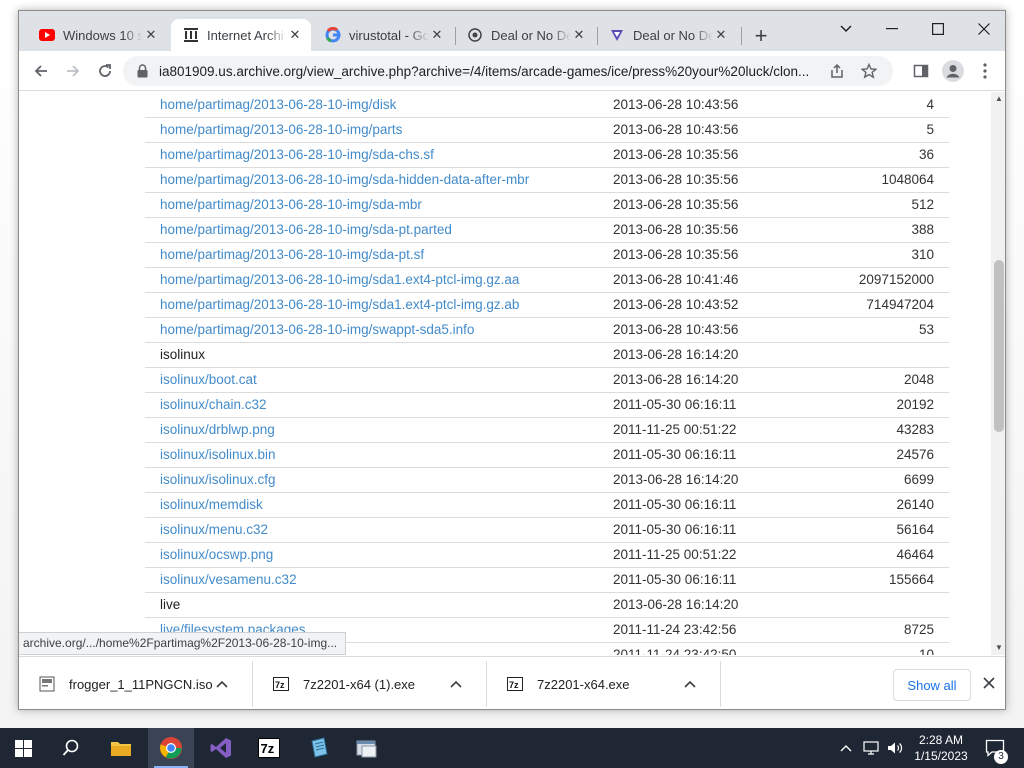 This screenshot has height=768, width=1024. What do you see at coordinates (941, 740) in the screenshot?
I see `clock-time: 2:28 AM` at bounding box center [941, 740].